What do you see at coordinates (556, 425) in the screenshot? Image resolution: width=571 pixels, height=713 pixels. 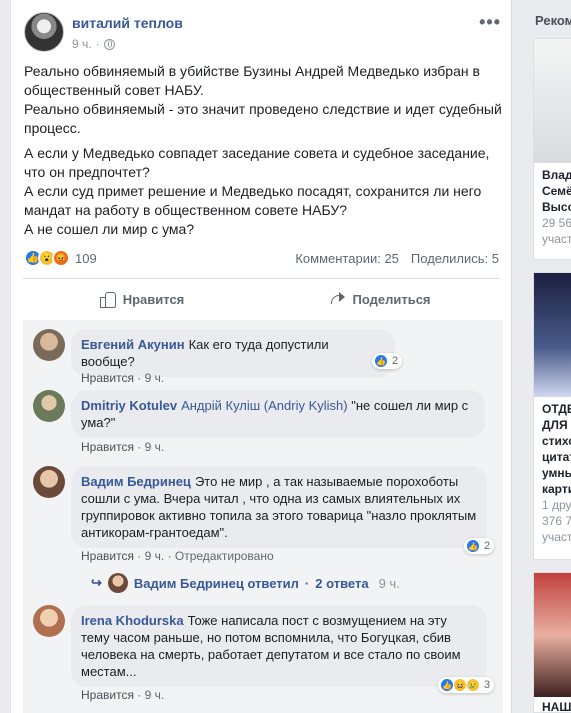 I see `card-title-line: ДЛЯ` at bounding box center [556, 425].